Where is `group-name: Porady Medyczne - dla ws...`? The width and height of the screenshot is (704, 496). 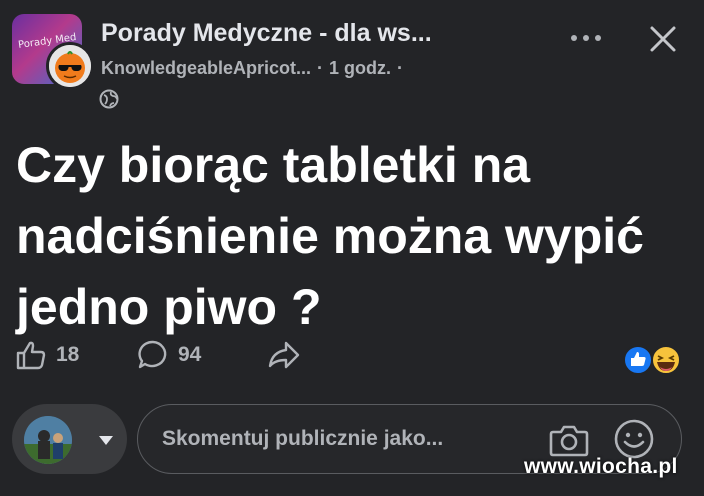
group-name: Porady Medyczne - dla ws... is located at coordinates (266, 33).